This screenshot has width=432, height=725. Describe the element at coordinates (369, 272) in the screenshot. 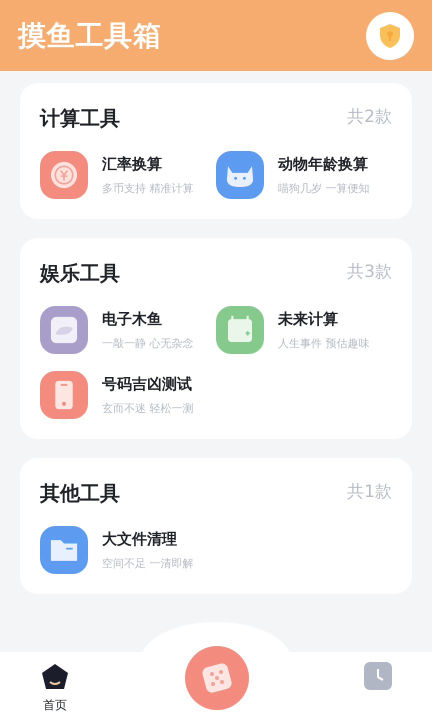

I see `tool-count: 共3款` at that location.